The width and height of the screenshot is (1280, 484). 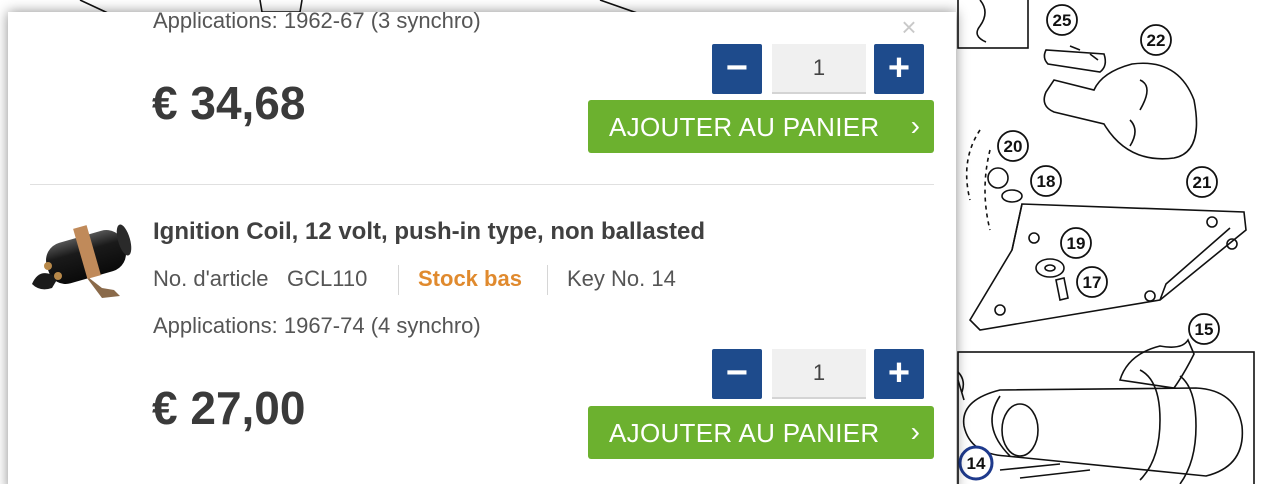 I want to click on product-2-add-to-cart-button: AJOUTER AU PANIER ›, so click(x=761, y=432).